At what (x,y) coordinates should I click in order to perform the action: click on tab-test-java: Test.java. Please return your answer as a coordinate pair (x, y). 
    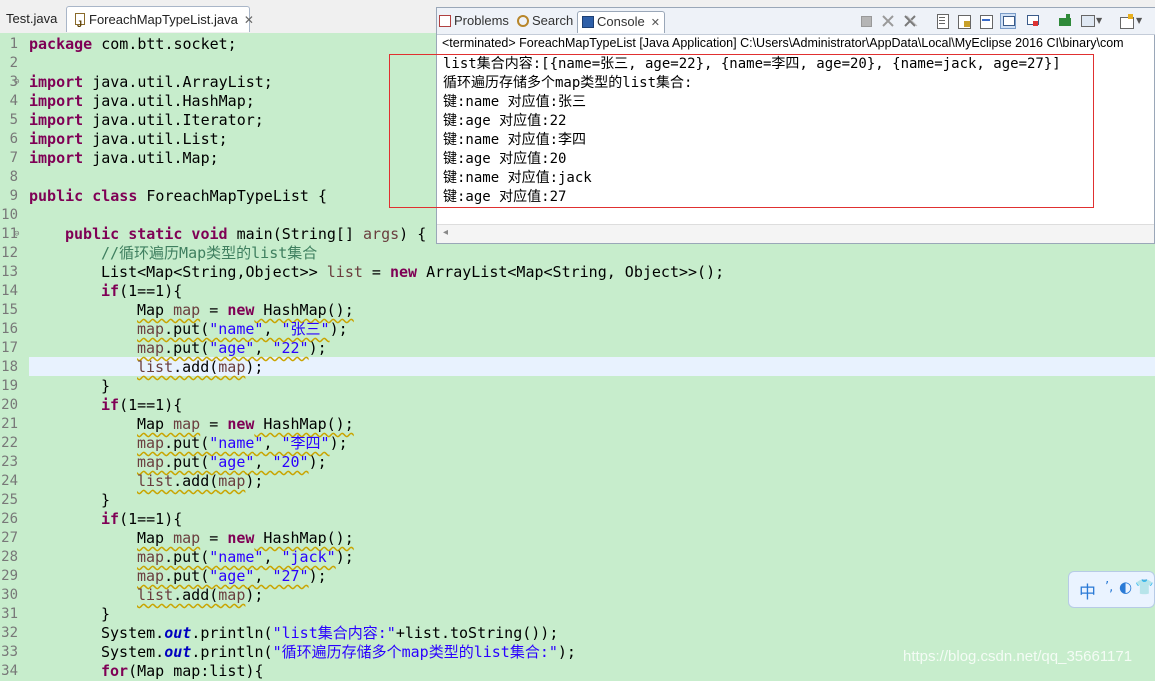
    Looking at the image, I should click on (31, 19).